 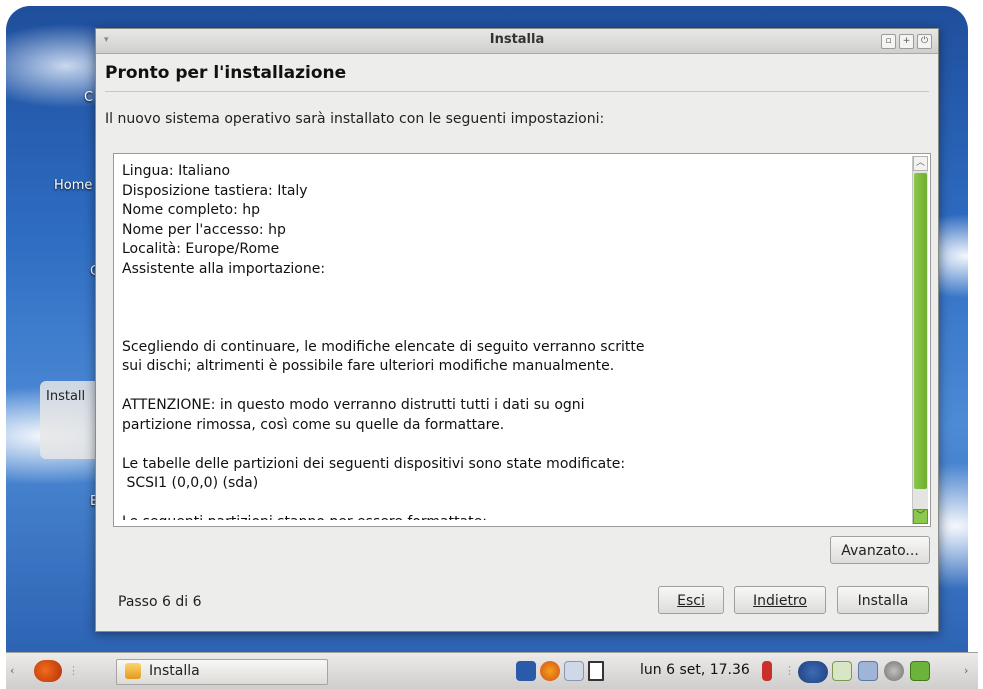 I want to click on taskbar-task-installa: Installa, so click(x=222, y=672).